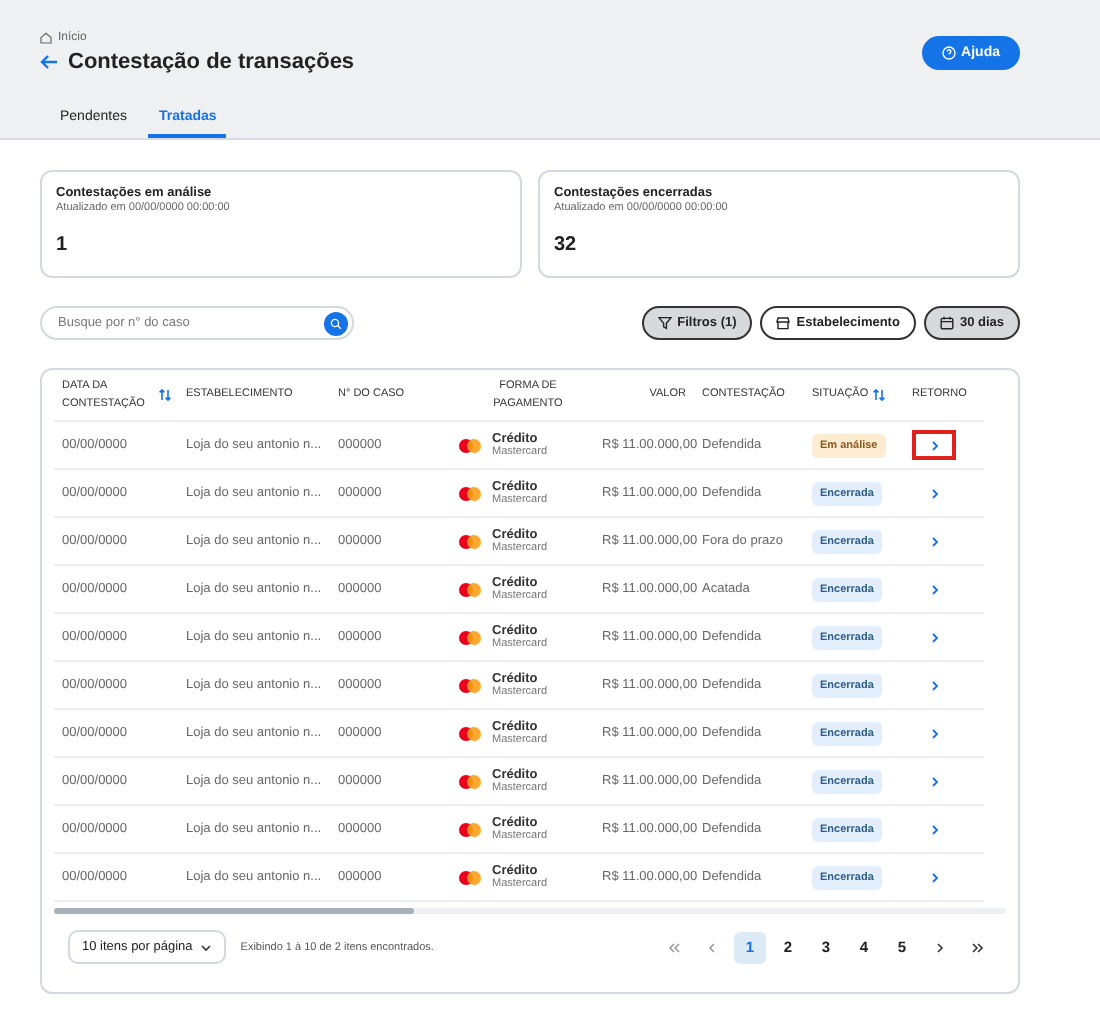 The image size is (1100, 1012). I want to click on row-open-button, so click(934, 445).